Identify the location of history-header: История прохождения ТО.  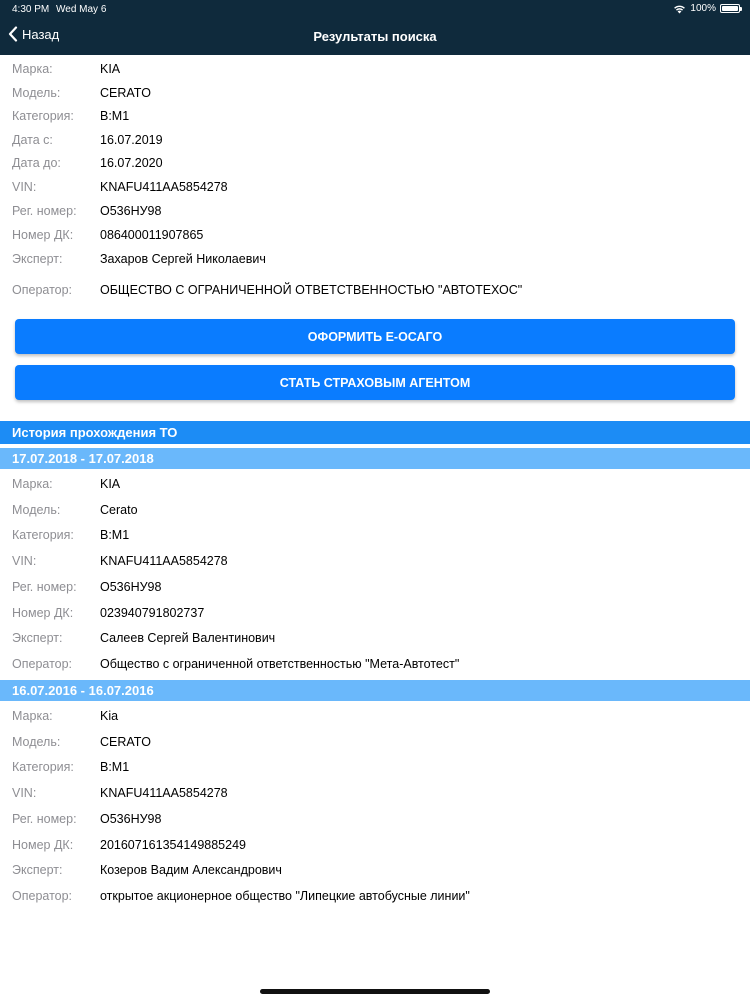
(375, 432).